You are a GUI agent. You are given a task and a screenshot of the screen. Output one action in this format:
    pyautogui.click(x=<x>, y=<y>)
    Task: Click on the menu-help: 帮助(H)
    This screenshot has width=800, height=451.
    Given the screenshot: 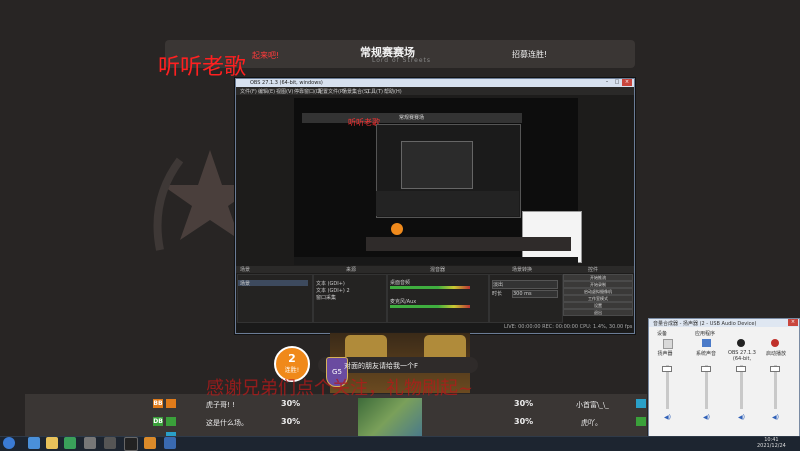 What is the action you would take?
    pyautogui.click(x=393, y=91)
    